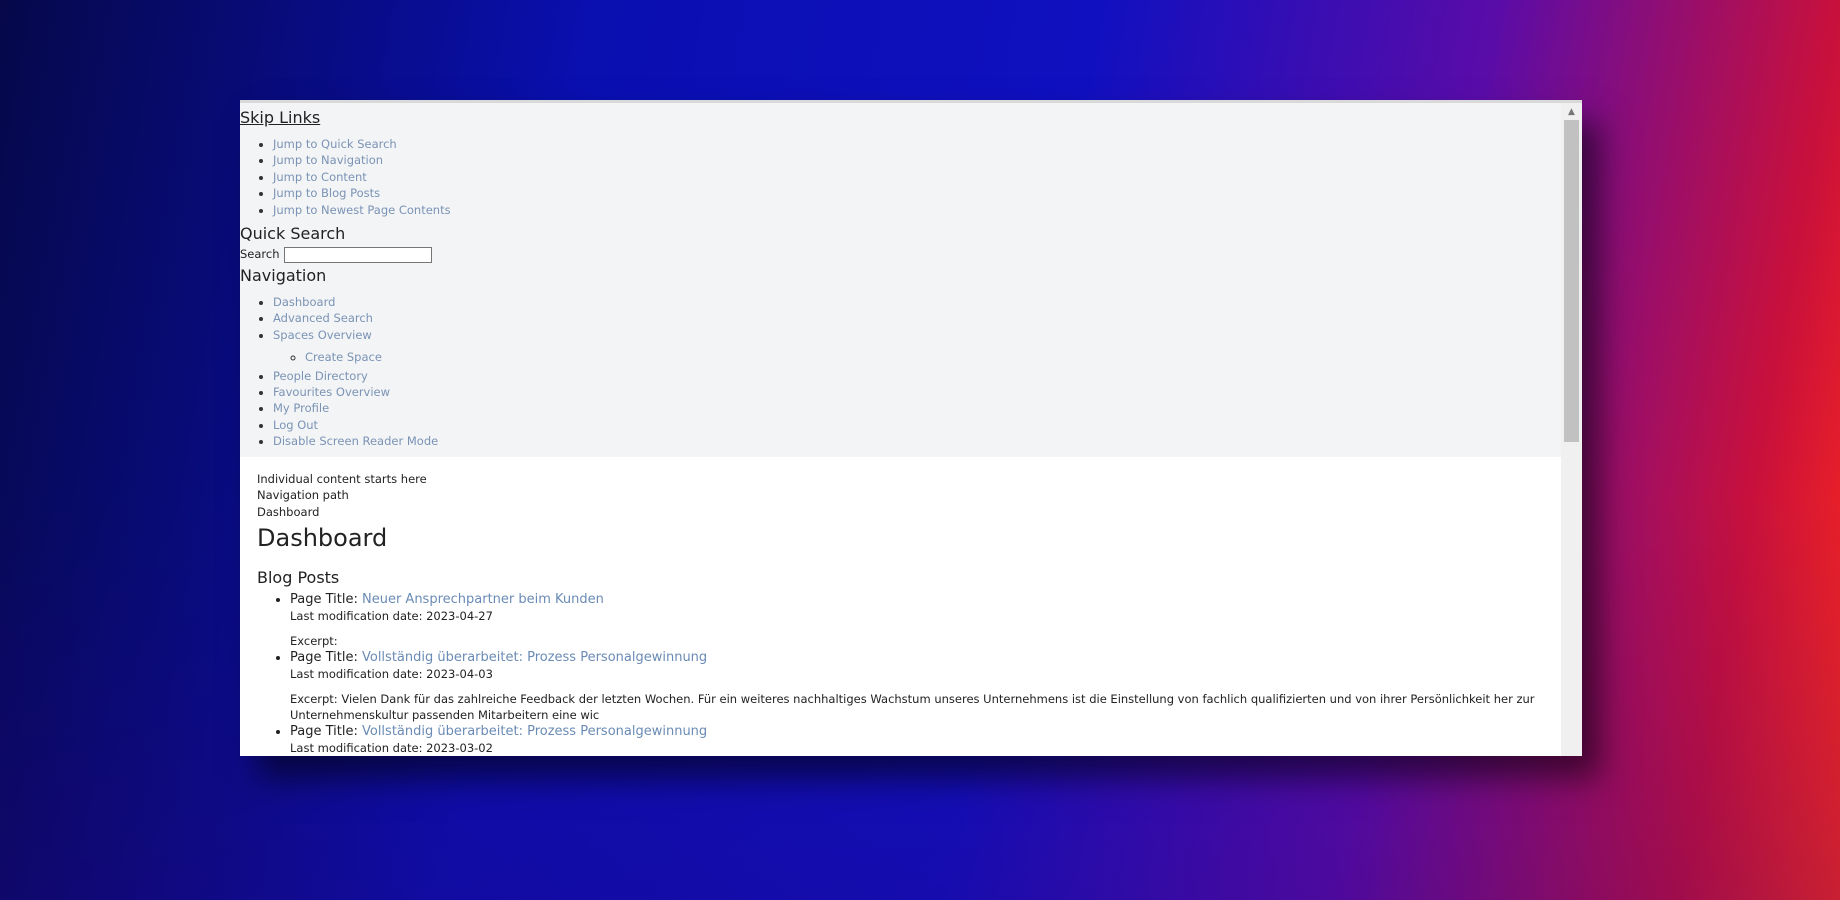  What do you see at coordinates (260, 254) in the screenshot?
I see `search-label: Search` at bounding box center [260, 254].